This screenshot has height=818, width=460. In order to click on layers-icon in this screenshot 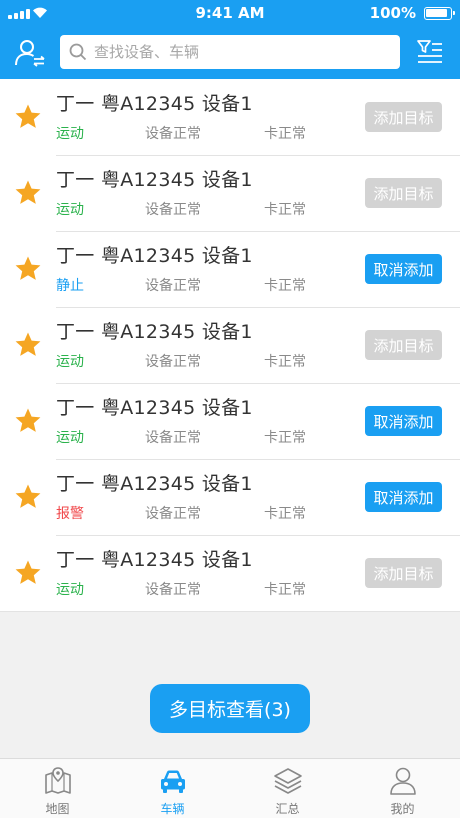, I will do `click(287, 781)`.